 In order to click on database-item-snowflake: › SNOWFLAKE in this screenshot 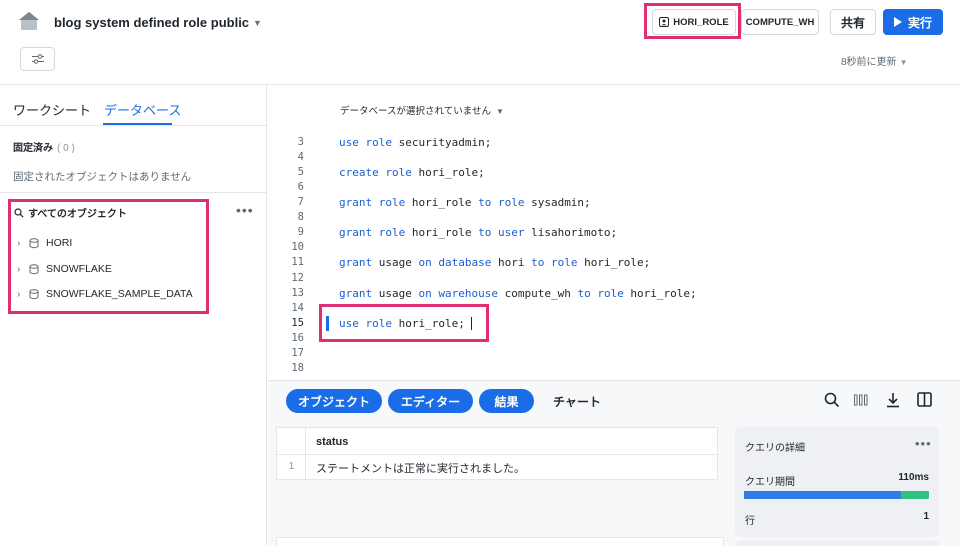, I will do `click(64, 269)`.